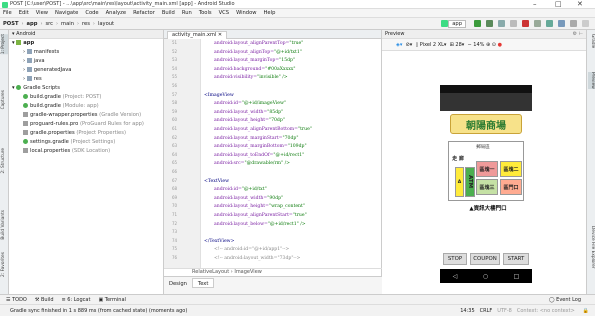 This screenshot has height=316, width=595. What do you see at coordinates (486, 311) in the screenshot?
I see `line-separator: CRLF` at bounding box center [486, 311].